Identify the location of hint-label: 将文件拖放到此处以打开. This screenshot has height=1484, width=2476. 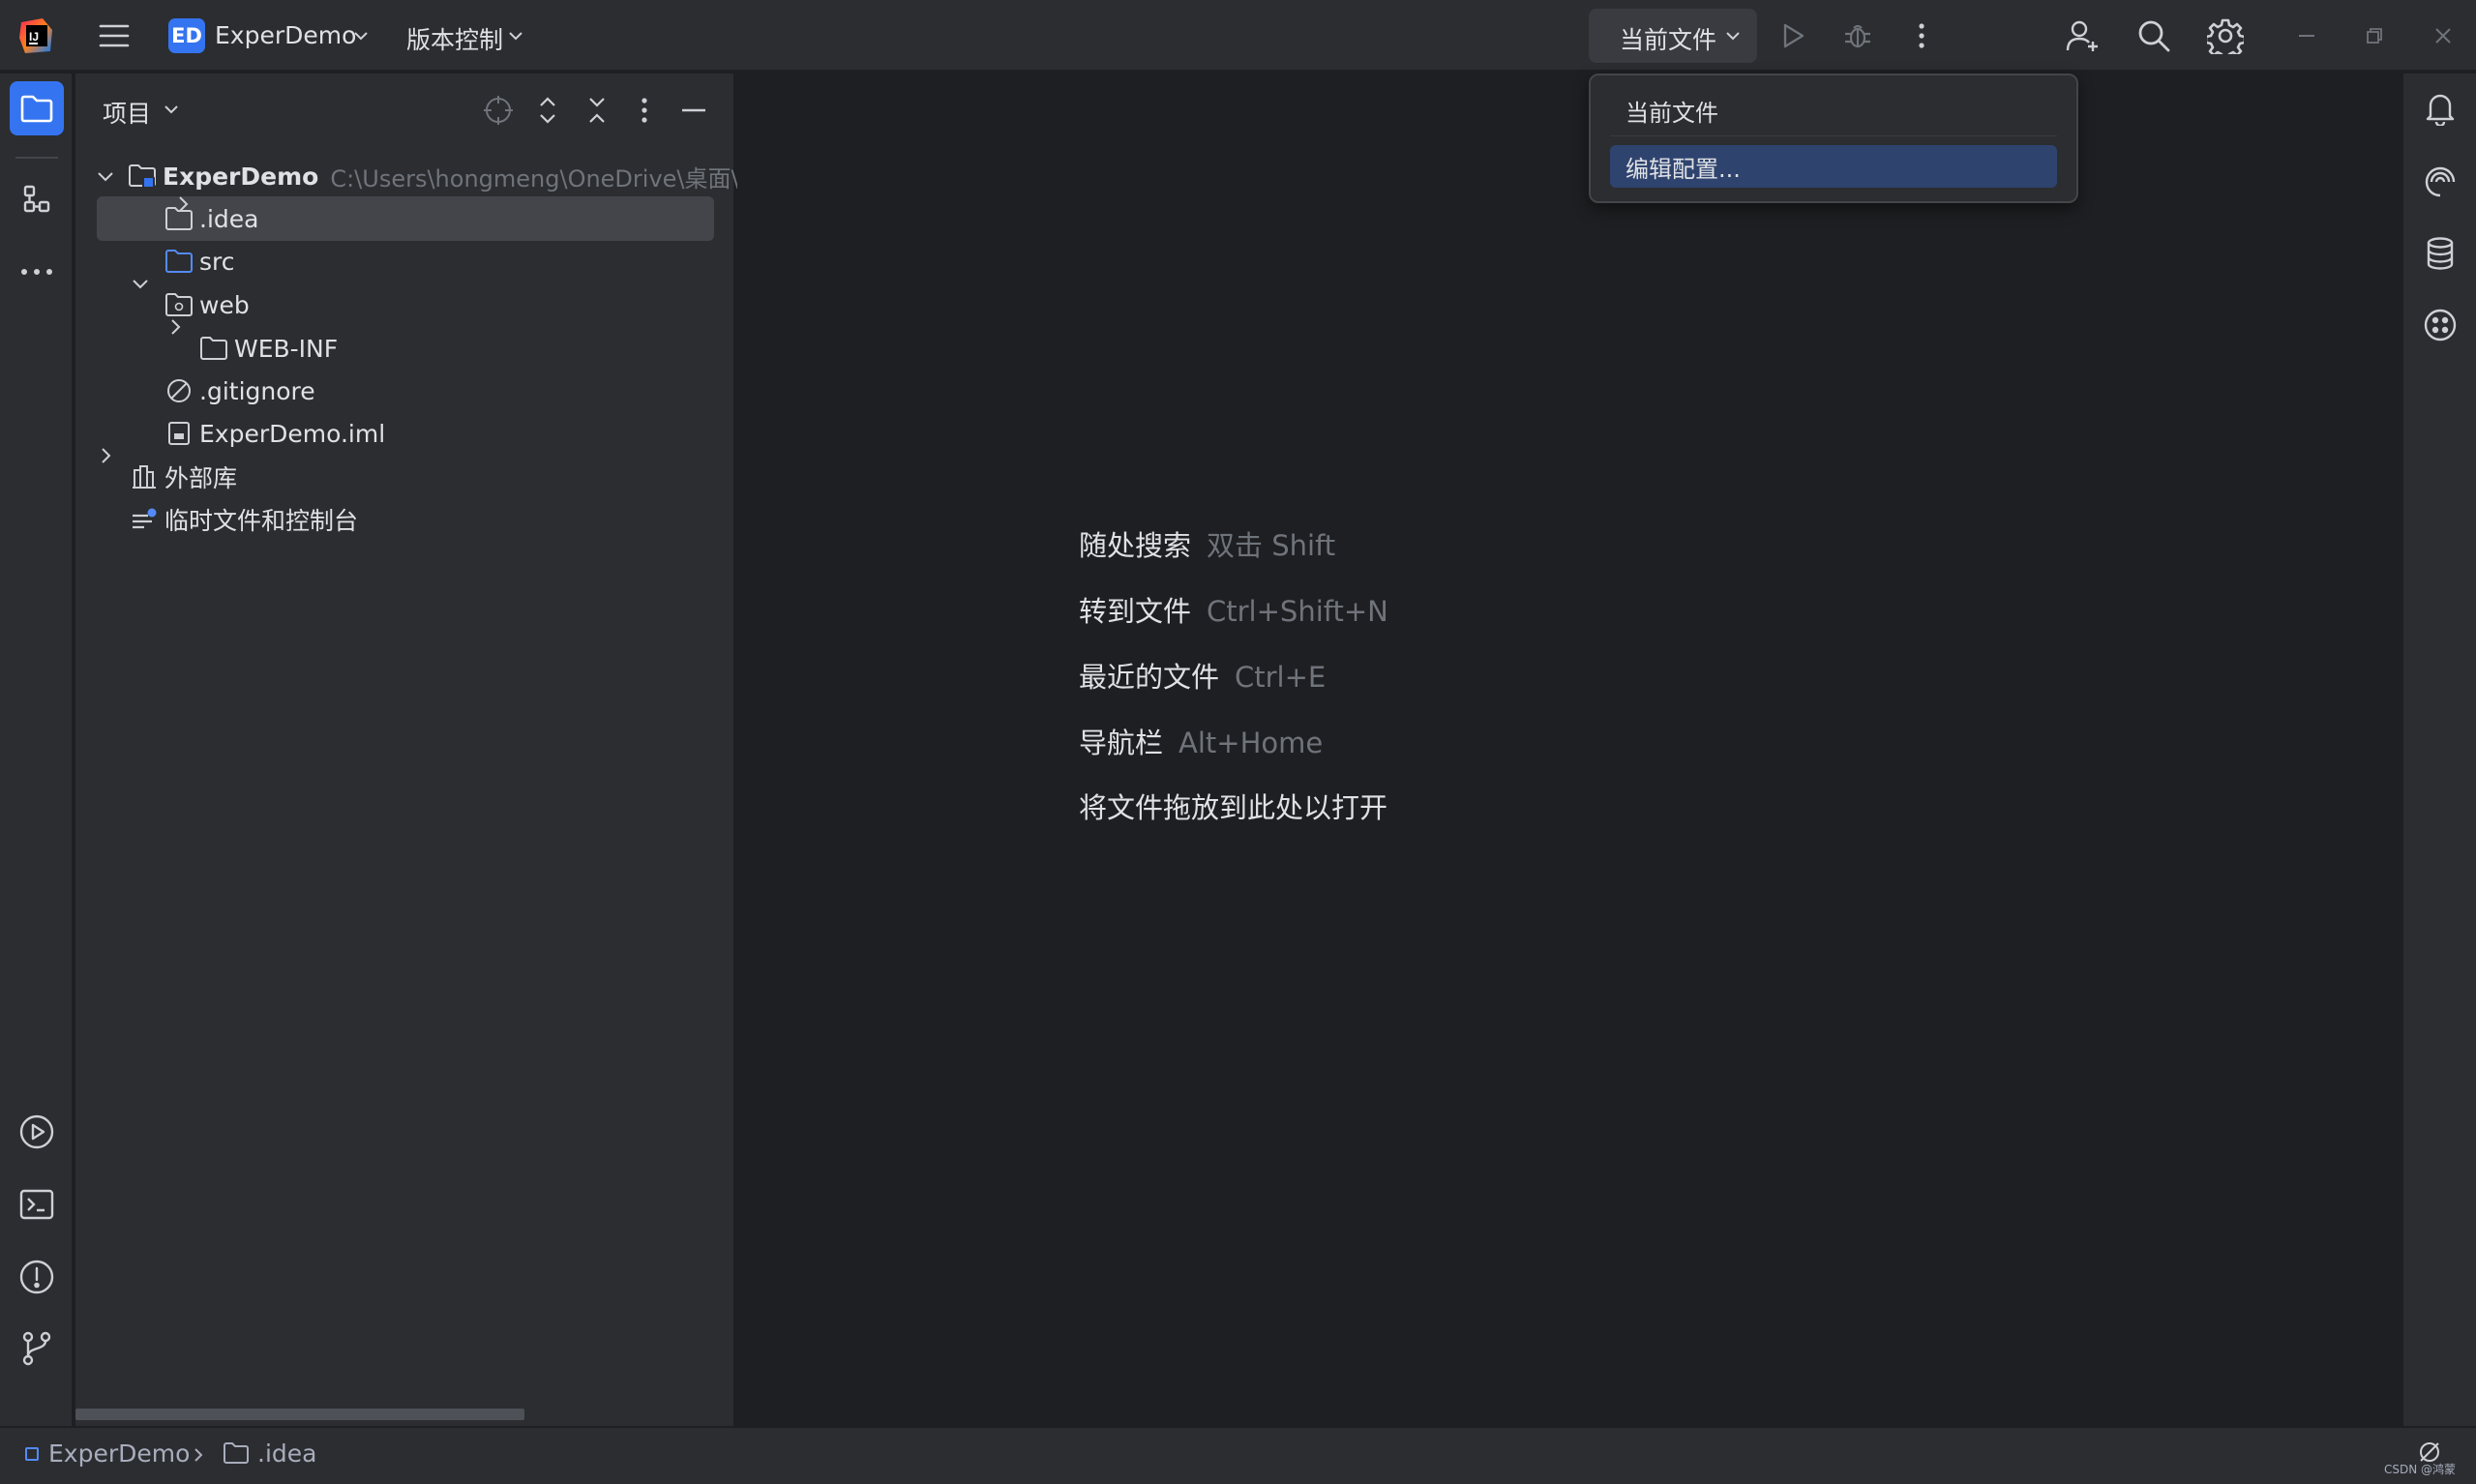
(1233, 807).